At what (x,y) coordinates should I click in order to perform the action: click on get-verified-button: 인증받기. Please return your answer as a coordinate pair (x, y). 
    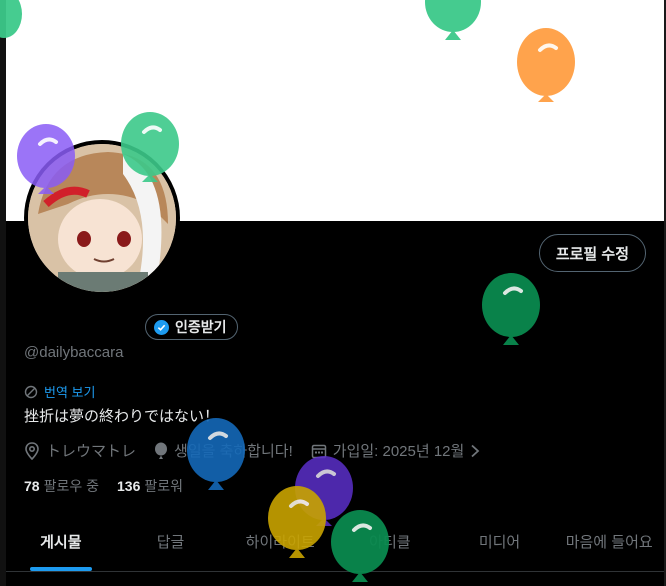
    Looking at the image, I should click on (191, 327).